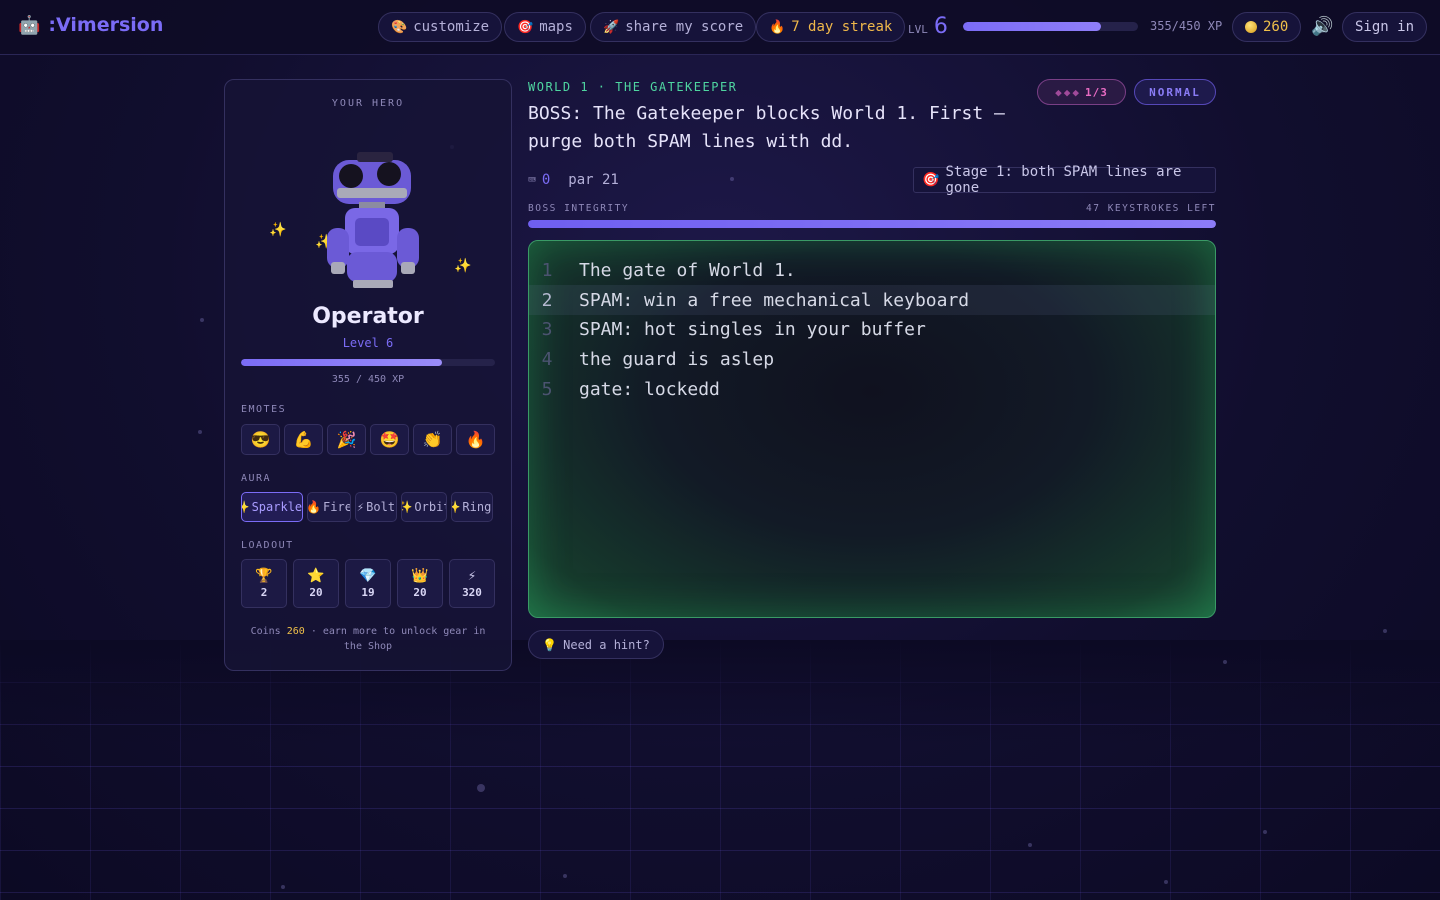  Describe the element at coordinates (472, 576) in the screenshot. I see `bolt-icon: ⚡` at that location.